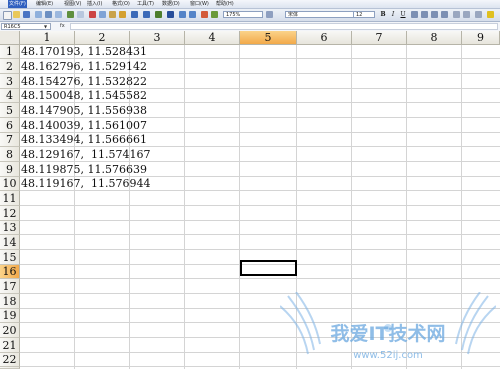 This screenshot has height=369, width=500. I want to click on new-icon, so click(7, 15).